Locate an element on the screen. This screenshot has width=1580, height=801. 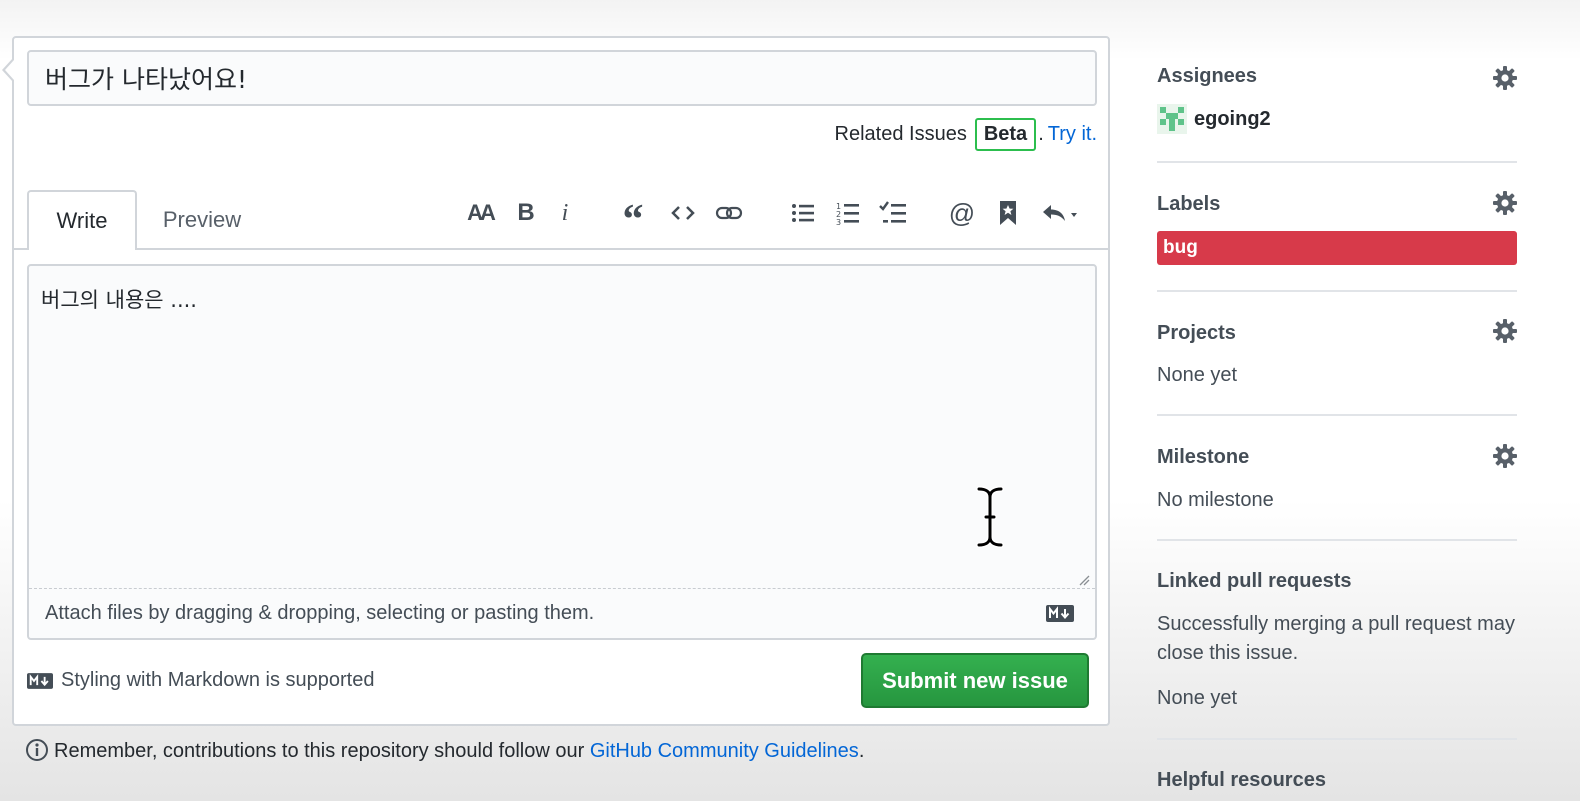
label-bug: bug is located at coordinates (1337, 248).